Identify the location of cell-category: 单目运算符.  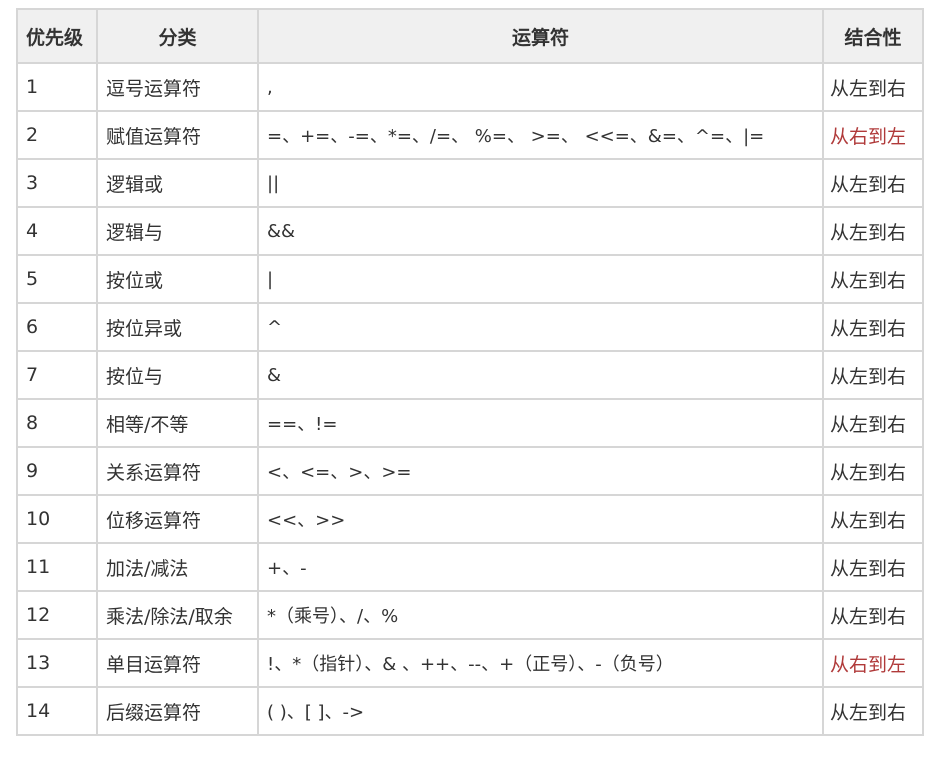
(177, 663).